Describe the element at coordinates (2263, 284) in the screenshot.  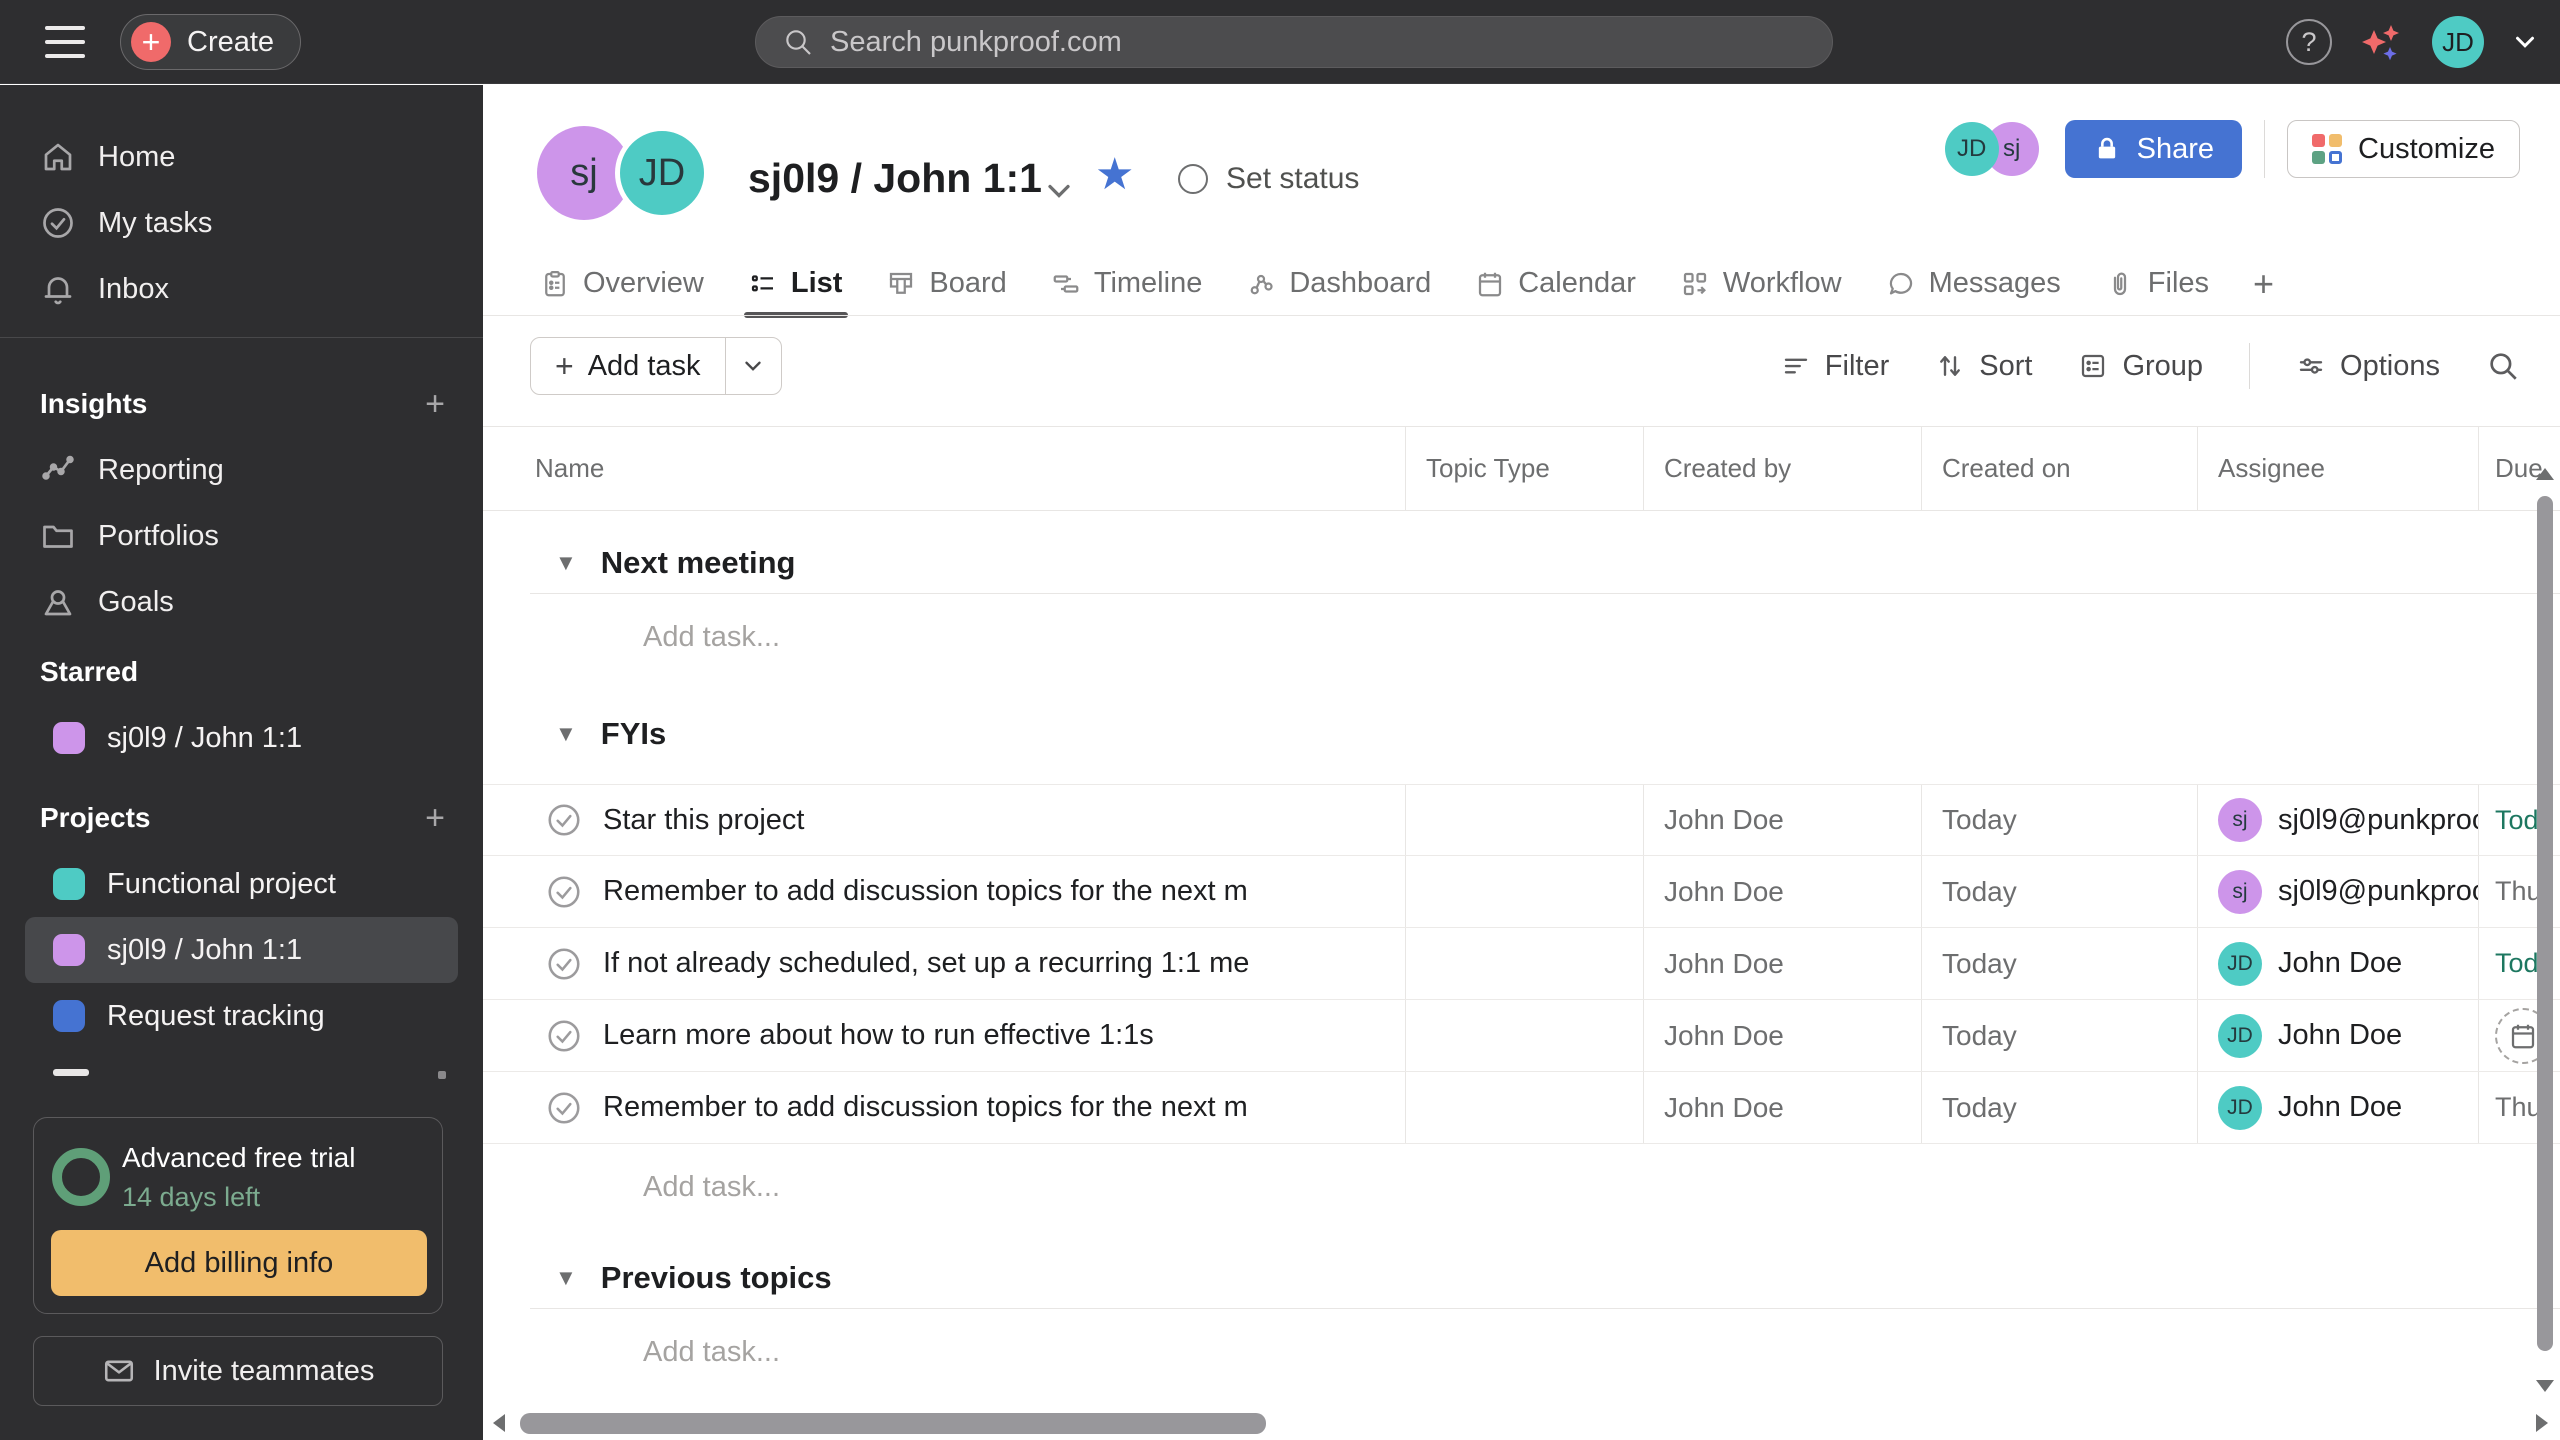
I see `add-tab-icon: +` at that location.